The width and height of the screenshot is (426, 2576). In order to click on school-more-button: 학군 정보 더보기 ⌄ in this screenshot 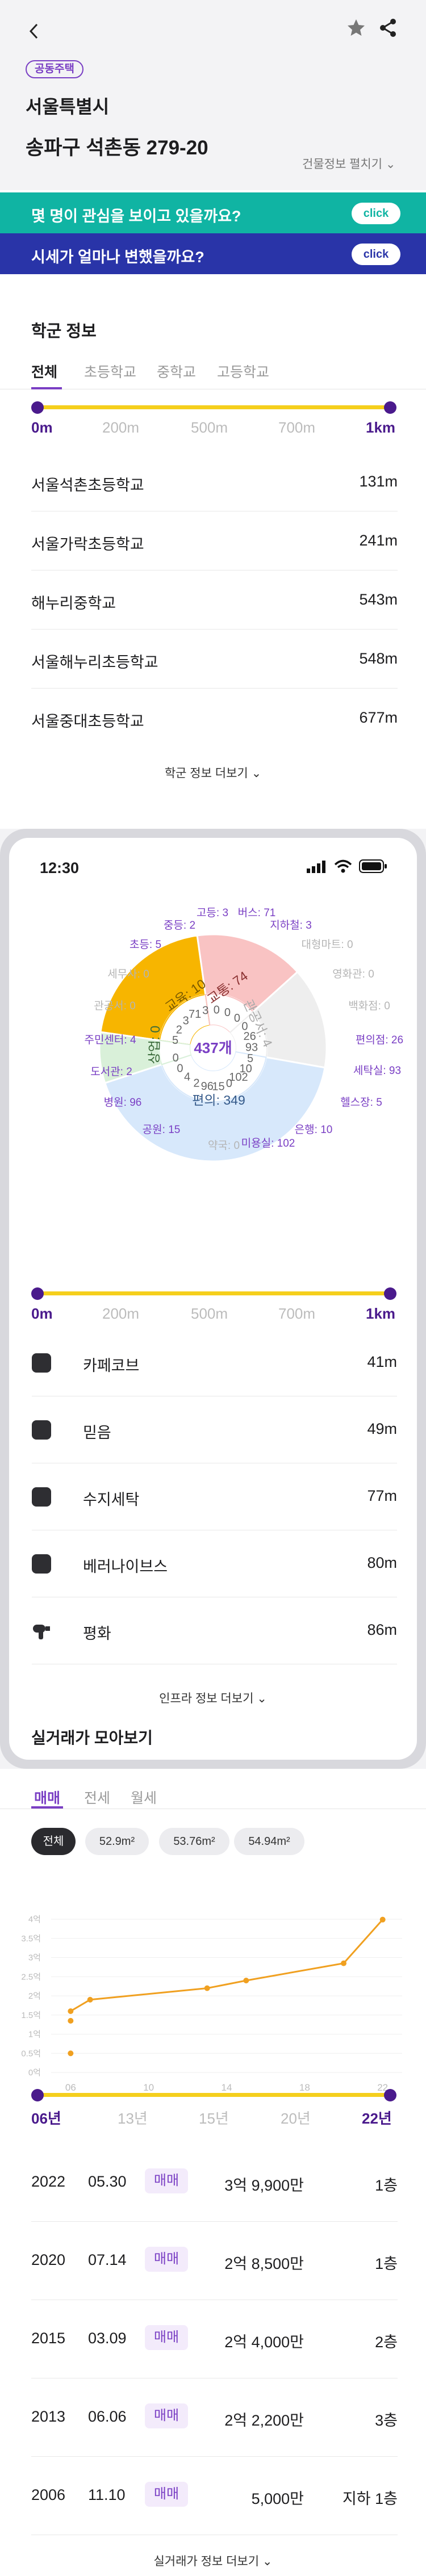, I will do `click(213, 772)`.